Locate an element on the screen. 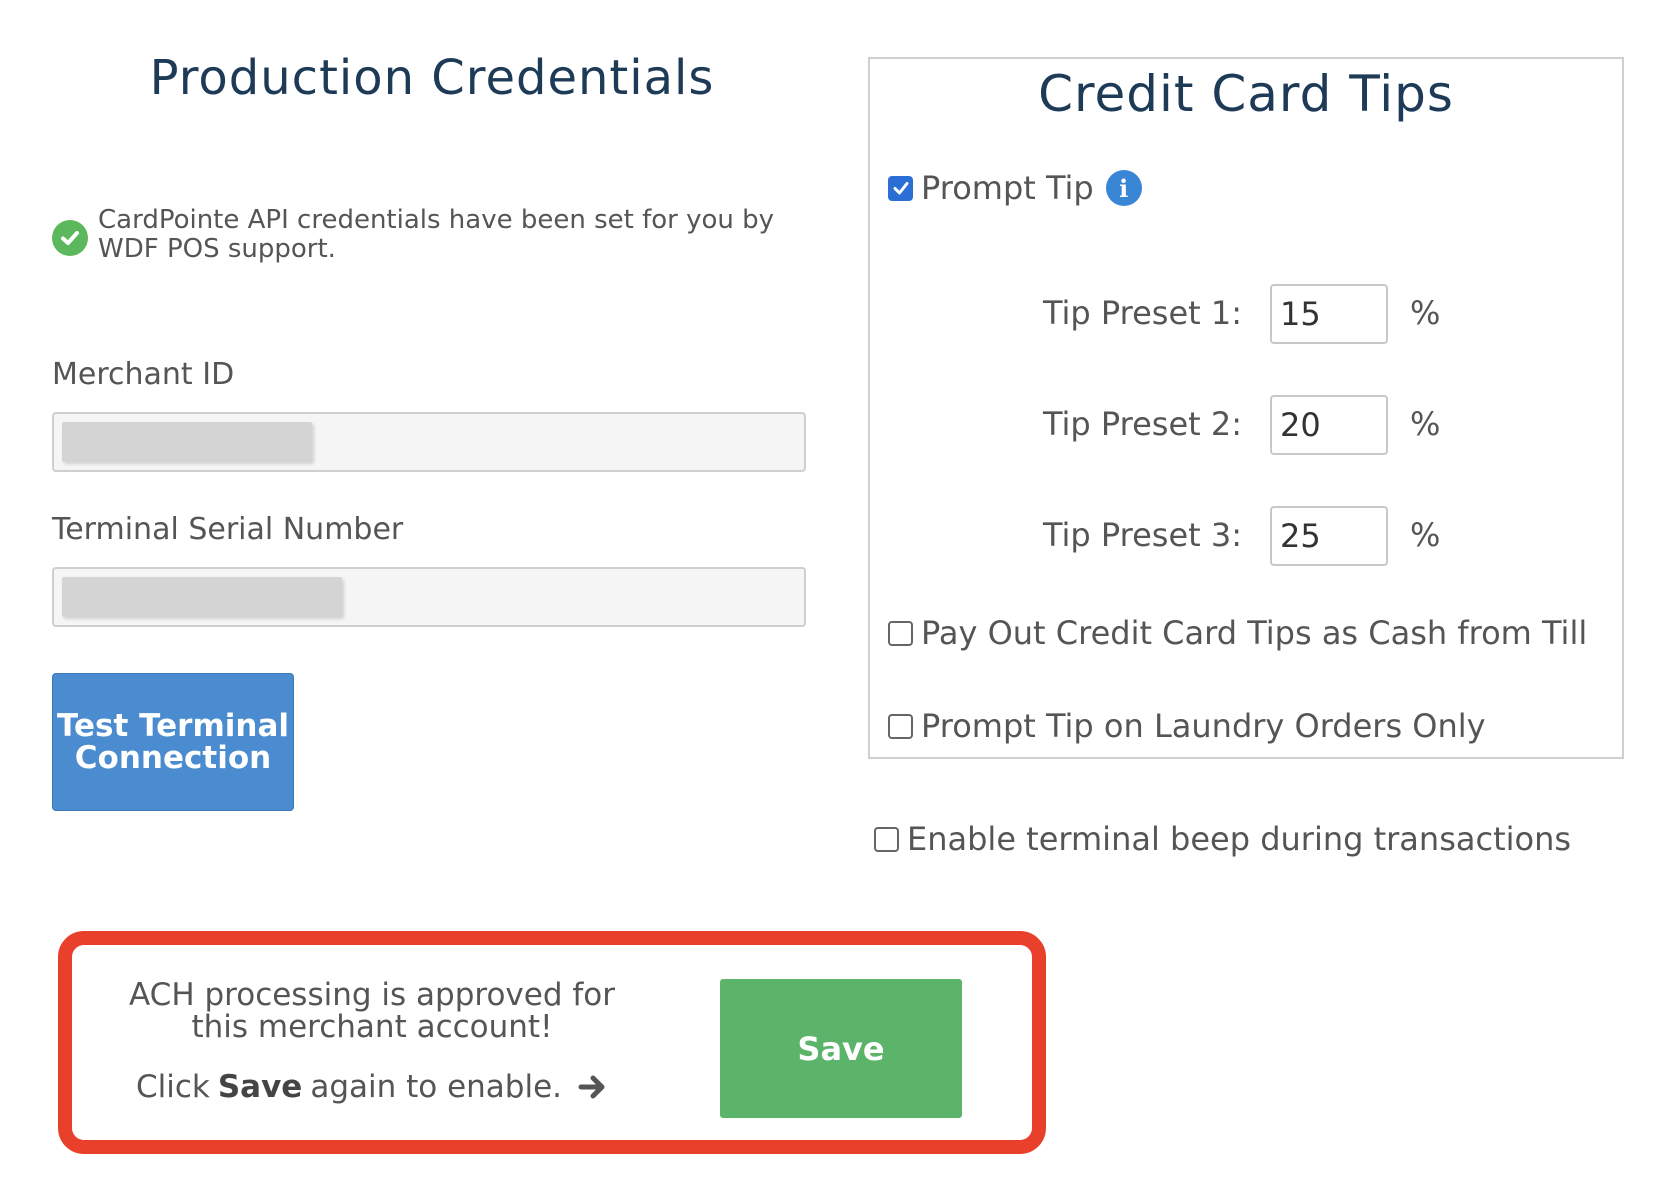 The image size is (1669, 1185). info-icon: i is located at coordinates (1123, 188).